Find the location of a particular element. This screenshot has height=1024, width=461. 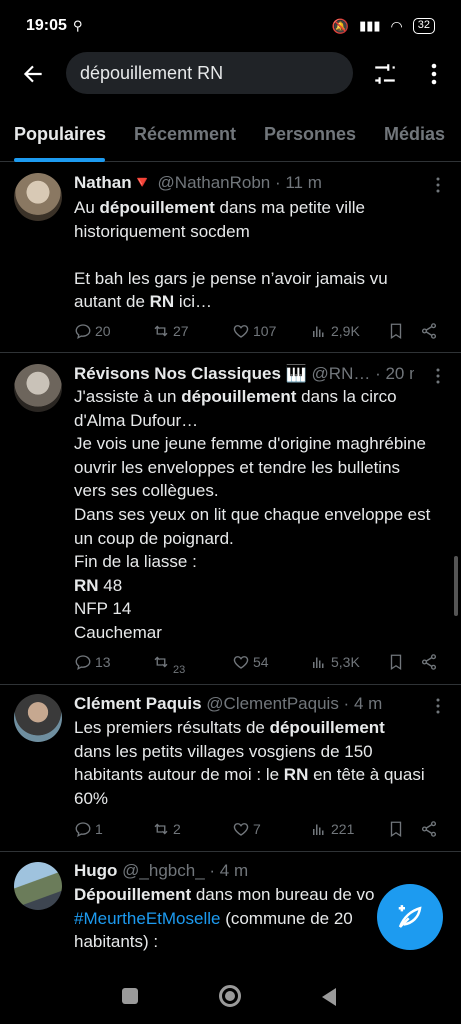

hashtag-link: #MeurtheEtMoselle is located at coordinates (147, 918).